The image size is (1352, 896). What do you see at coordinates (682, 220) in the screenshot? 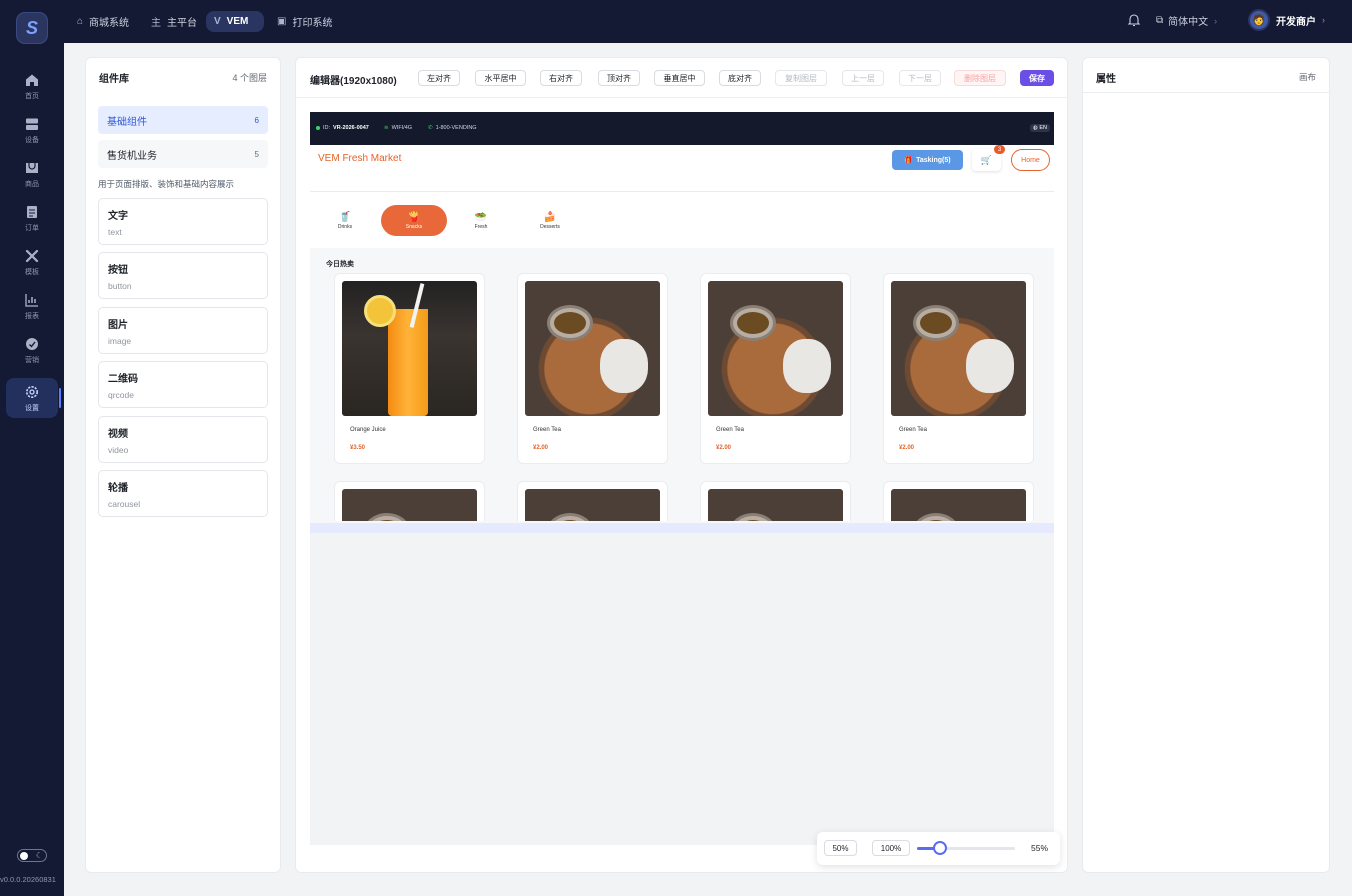
I see `category-bar: 🥤 Drinks 🍟 Snacks 🥗 Fresh 🍰 Desserts` at bounding box center [682, 220].